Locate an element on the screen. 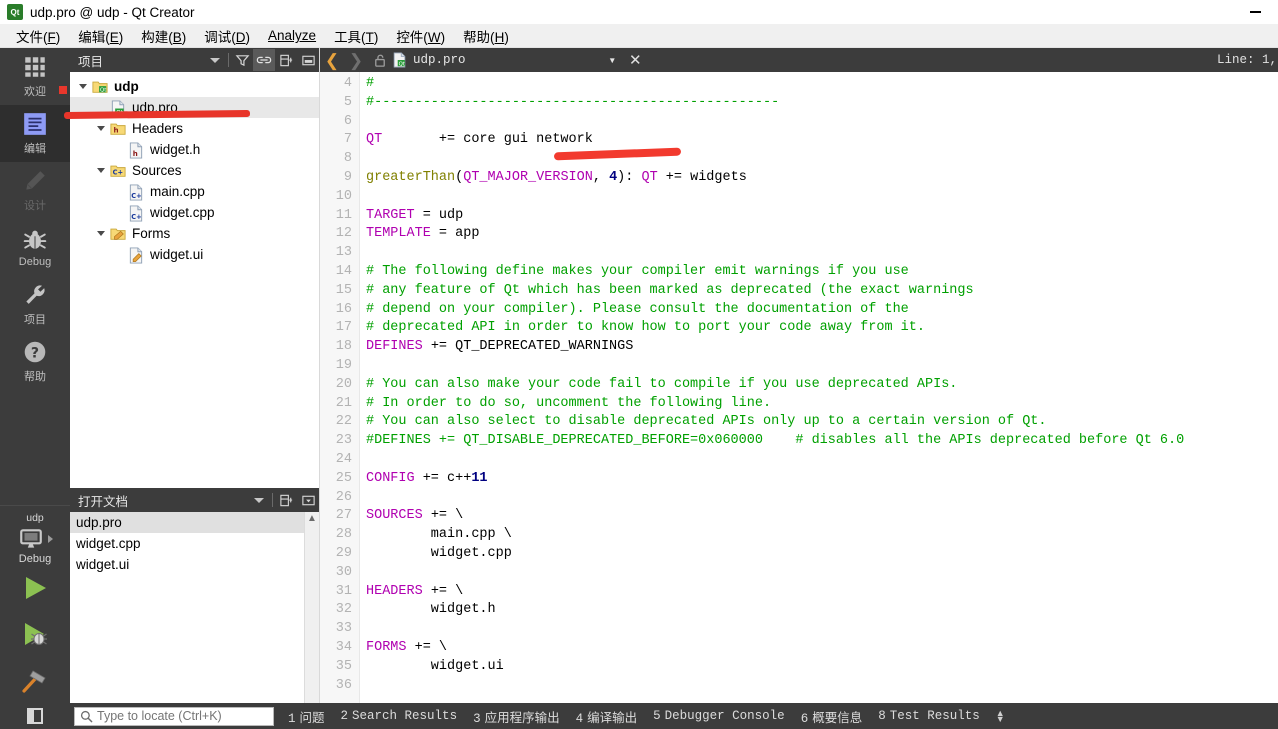 This screenshot has height=729, width=1278. navigate-forward-button: ❯ is located at coordinates (356, 60).